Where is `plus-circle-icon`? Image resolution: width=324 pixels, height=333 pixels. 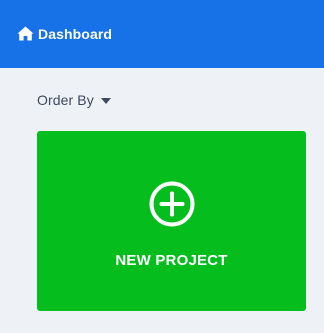
plus-circle-icon is located at coordinates (172, 204).